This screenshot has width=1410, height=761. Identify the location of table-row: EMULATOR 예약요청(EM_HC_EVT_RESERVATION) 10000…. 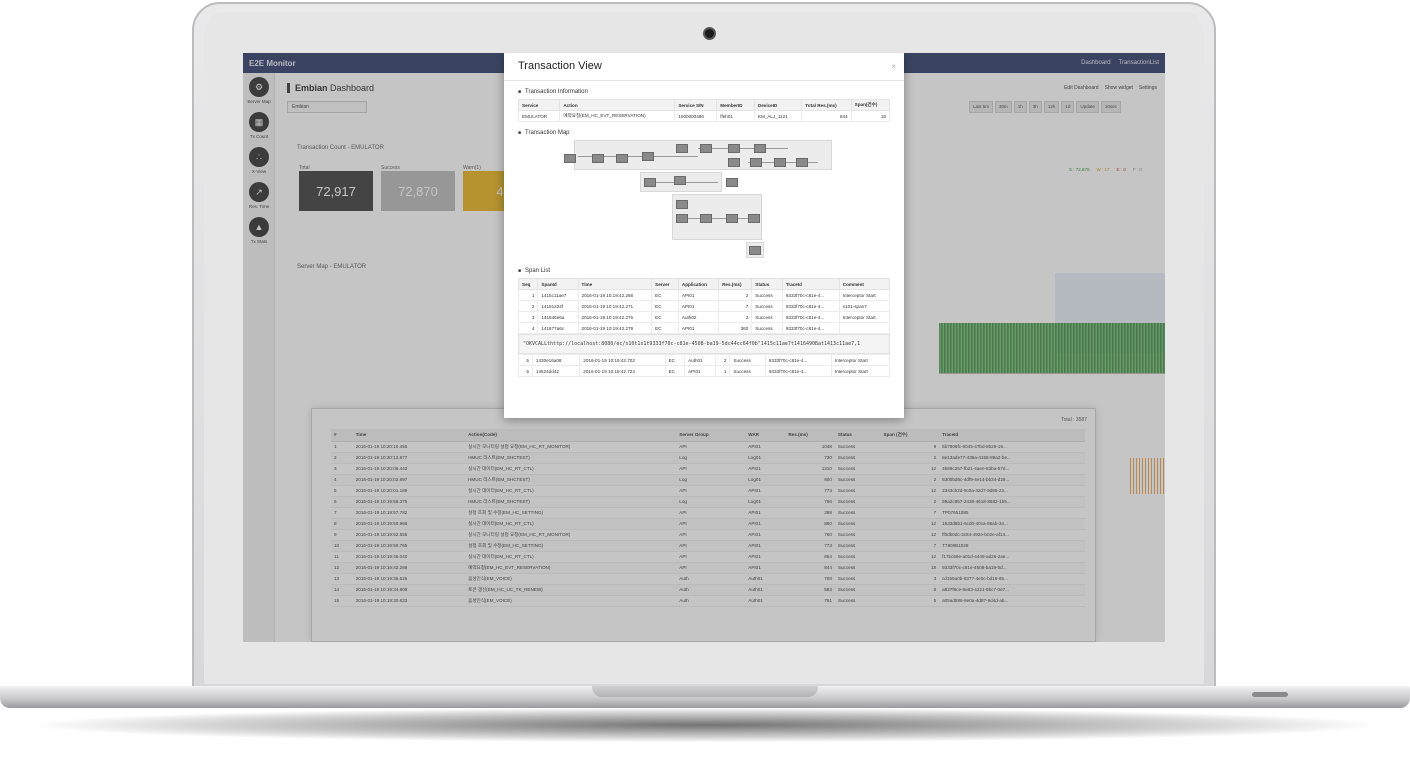
(704, 116).